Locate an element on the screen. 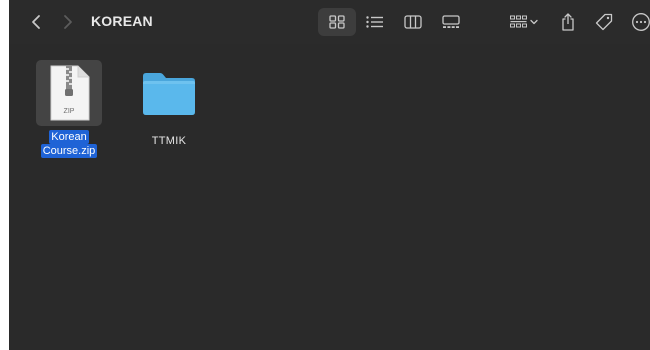 This screenshot has height=350, width=650. icon-view-button is located at coordinates (337, 22).